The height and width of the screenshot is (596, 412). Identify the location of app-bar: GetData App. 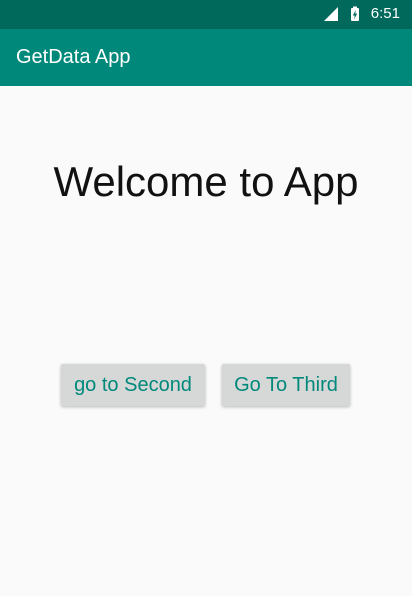
(206, 57).